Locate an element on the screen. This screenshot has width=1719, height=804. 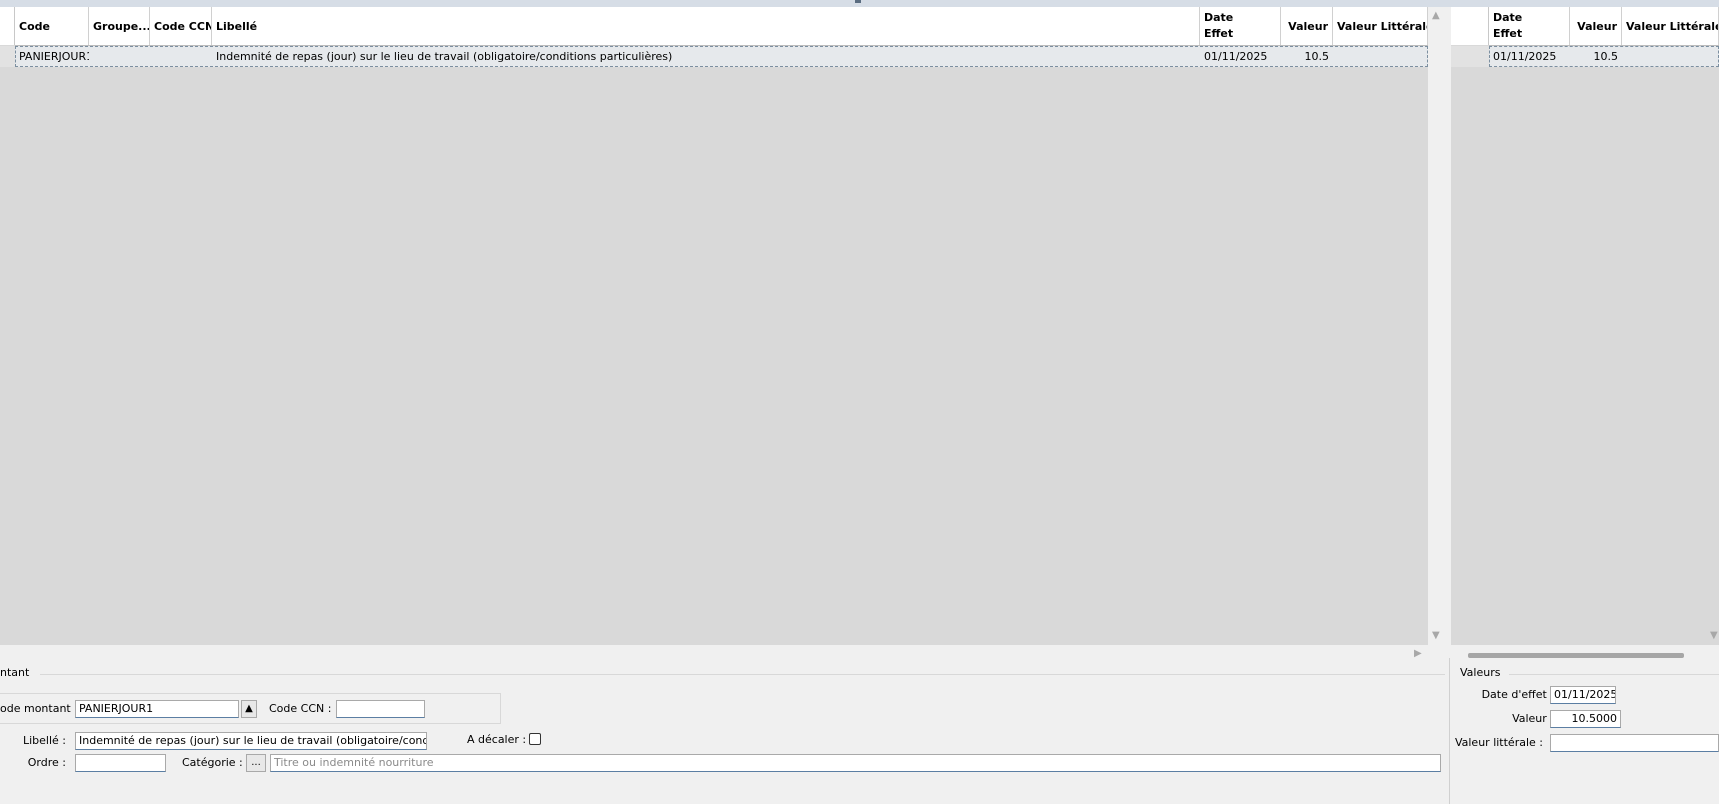
scroll-up-icon: ▲ is located at coordinates (1436, 16).